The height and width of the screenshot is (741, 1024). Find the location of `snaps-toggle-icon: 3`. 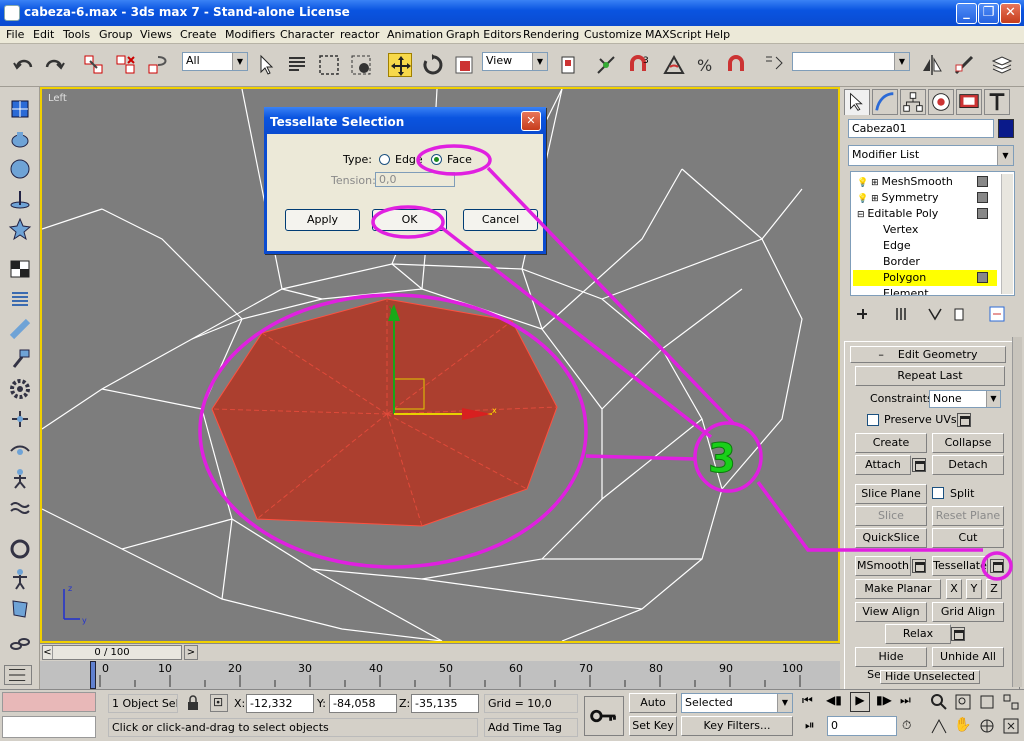

snaps-toggle-icon: 3 is located at coordinates (640, 65).